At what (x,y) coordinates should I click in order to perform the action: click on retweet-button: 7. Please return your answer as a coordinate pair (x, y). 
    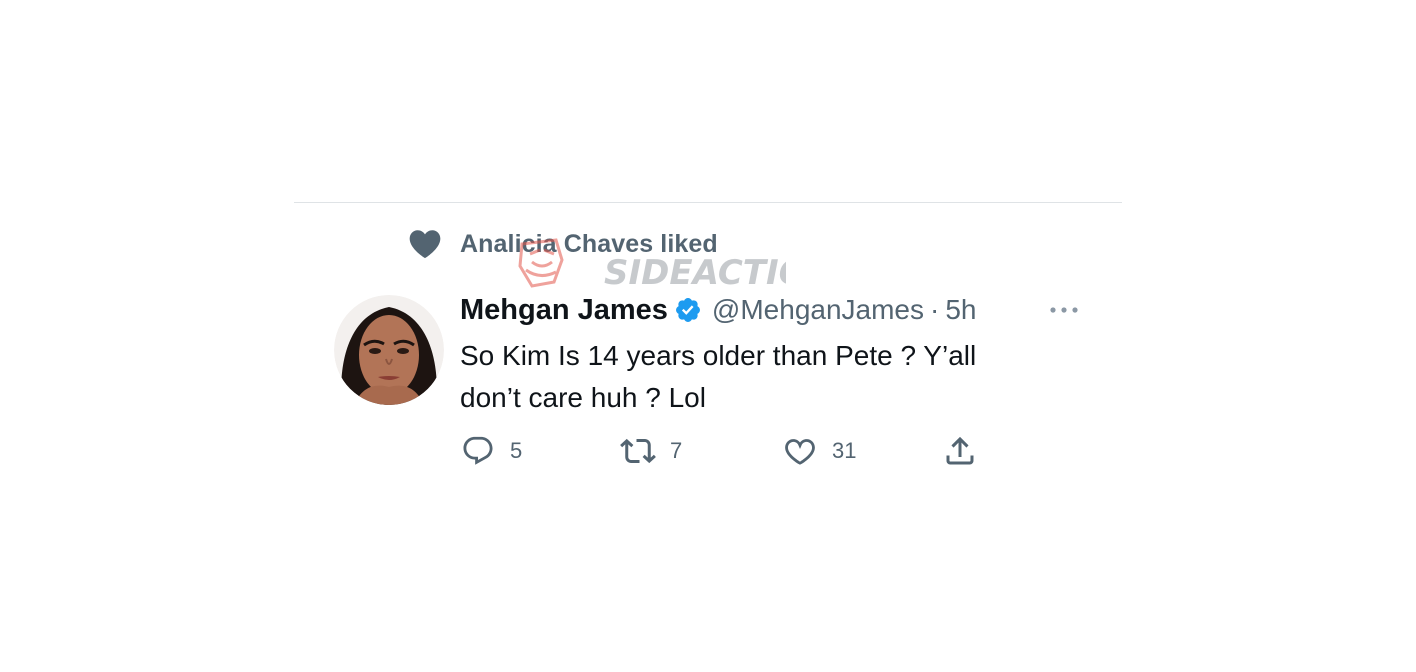
    Looking at the image, I should click on (651, 451).